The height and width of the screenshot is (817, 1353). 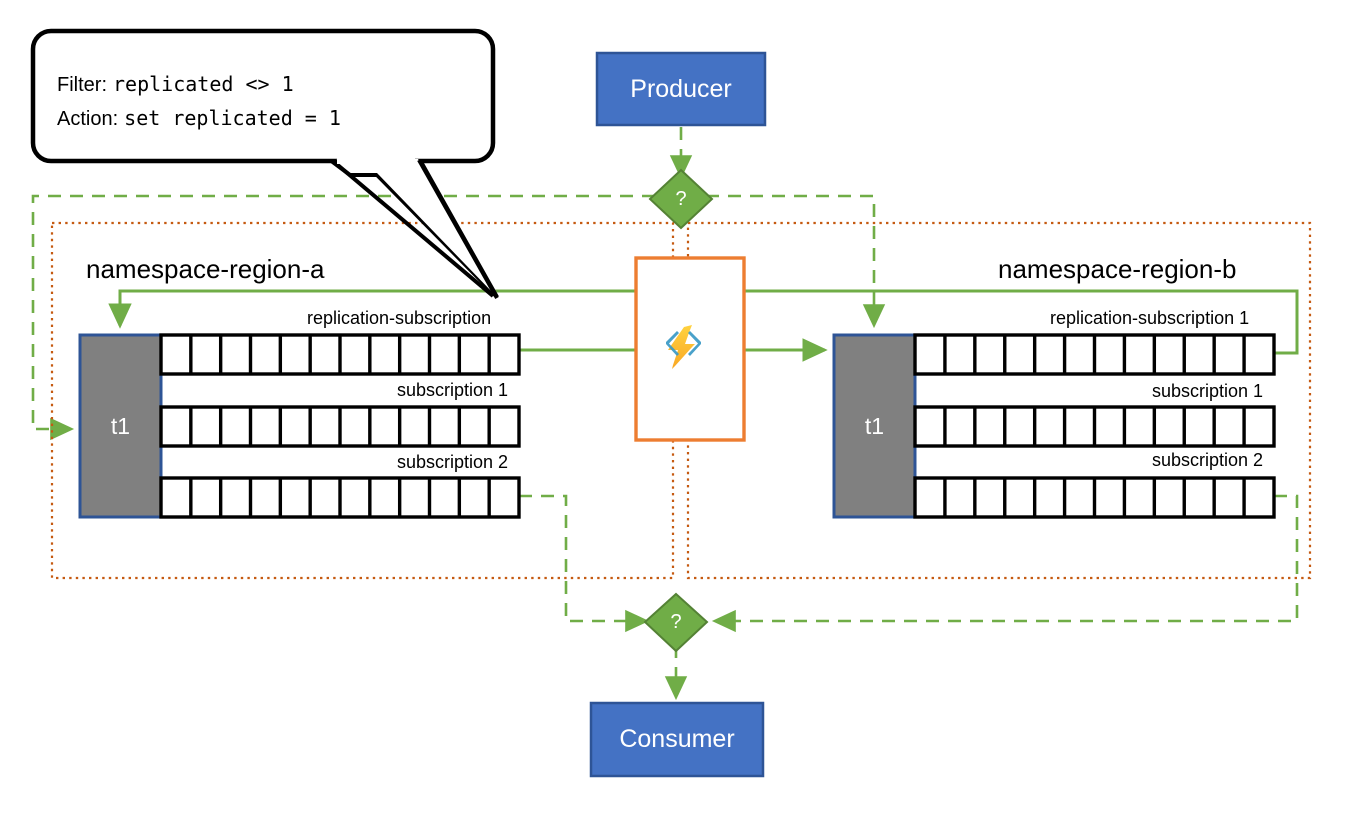 I want to click on subscription-label-b-1: subscription 1, so click(x=1208, y=391).